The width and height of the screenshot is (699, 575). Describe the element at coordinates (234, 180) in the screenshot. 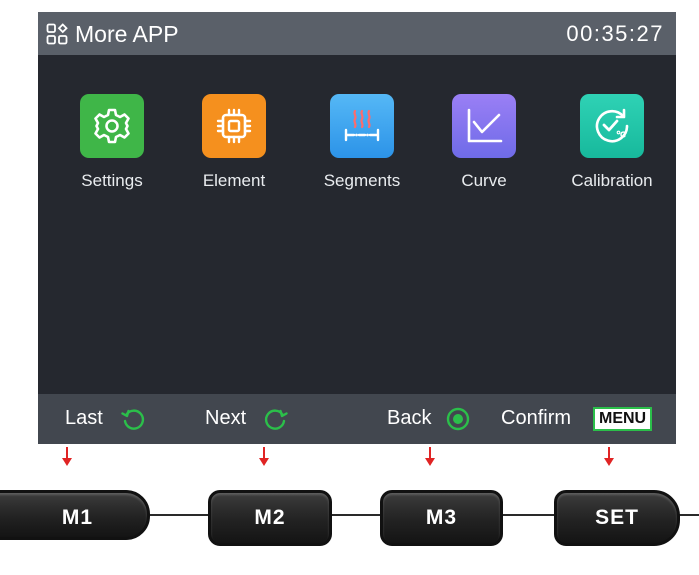

I see `app-label: Element` at that location.